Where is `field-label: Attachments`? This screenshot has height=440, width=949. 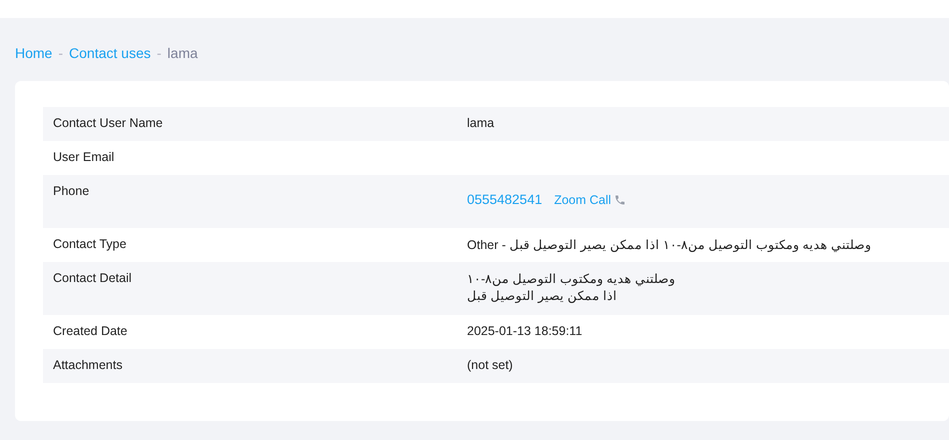 field-label: Attachments is located at coordinates (88, 366).